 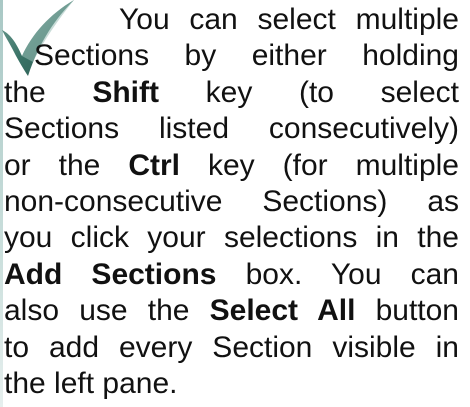 What do you see at coordinates (407, 311) in the screenshot?
I see `text-run: button` at bounding box center [407, 311].